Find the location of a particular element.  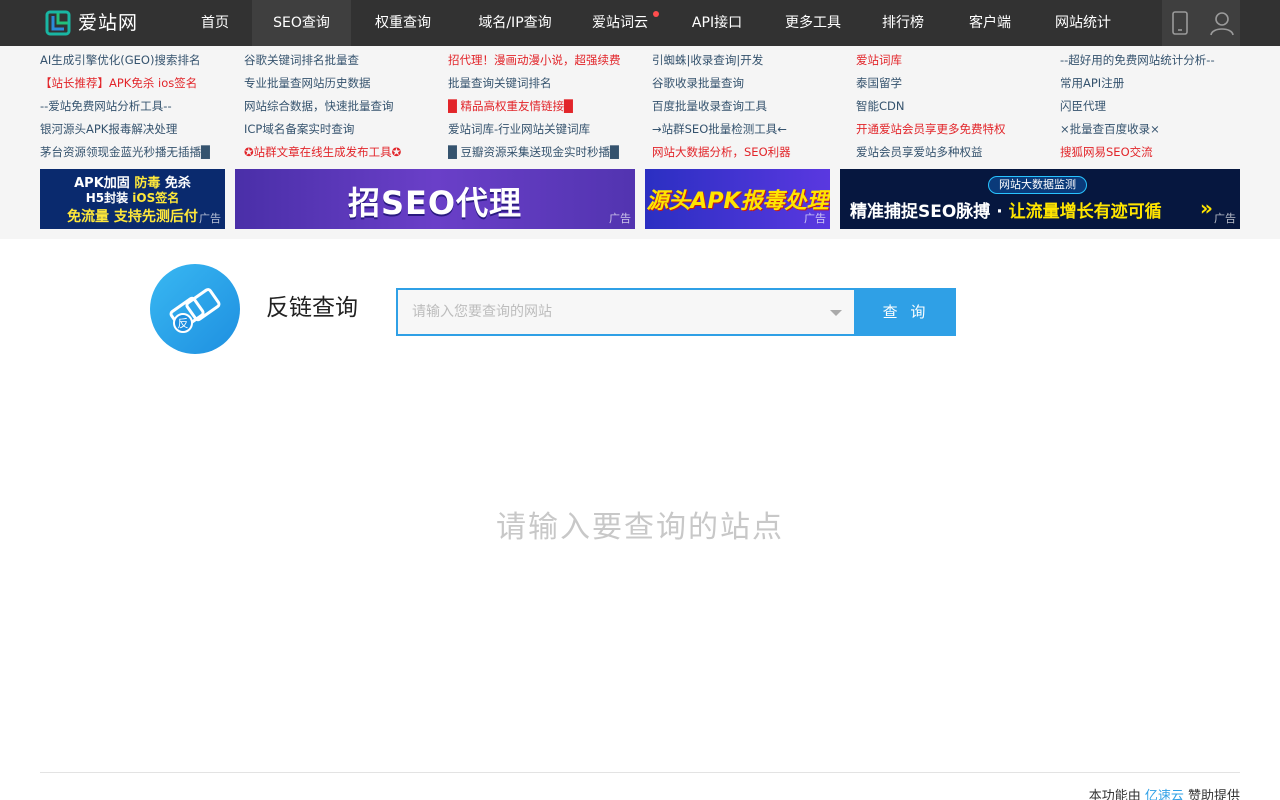

recommended-link: 闪臣代理 is located at coordinates (1158, 106).